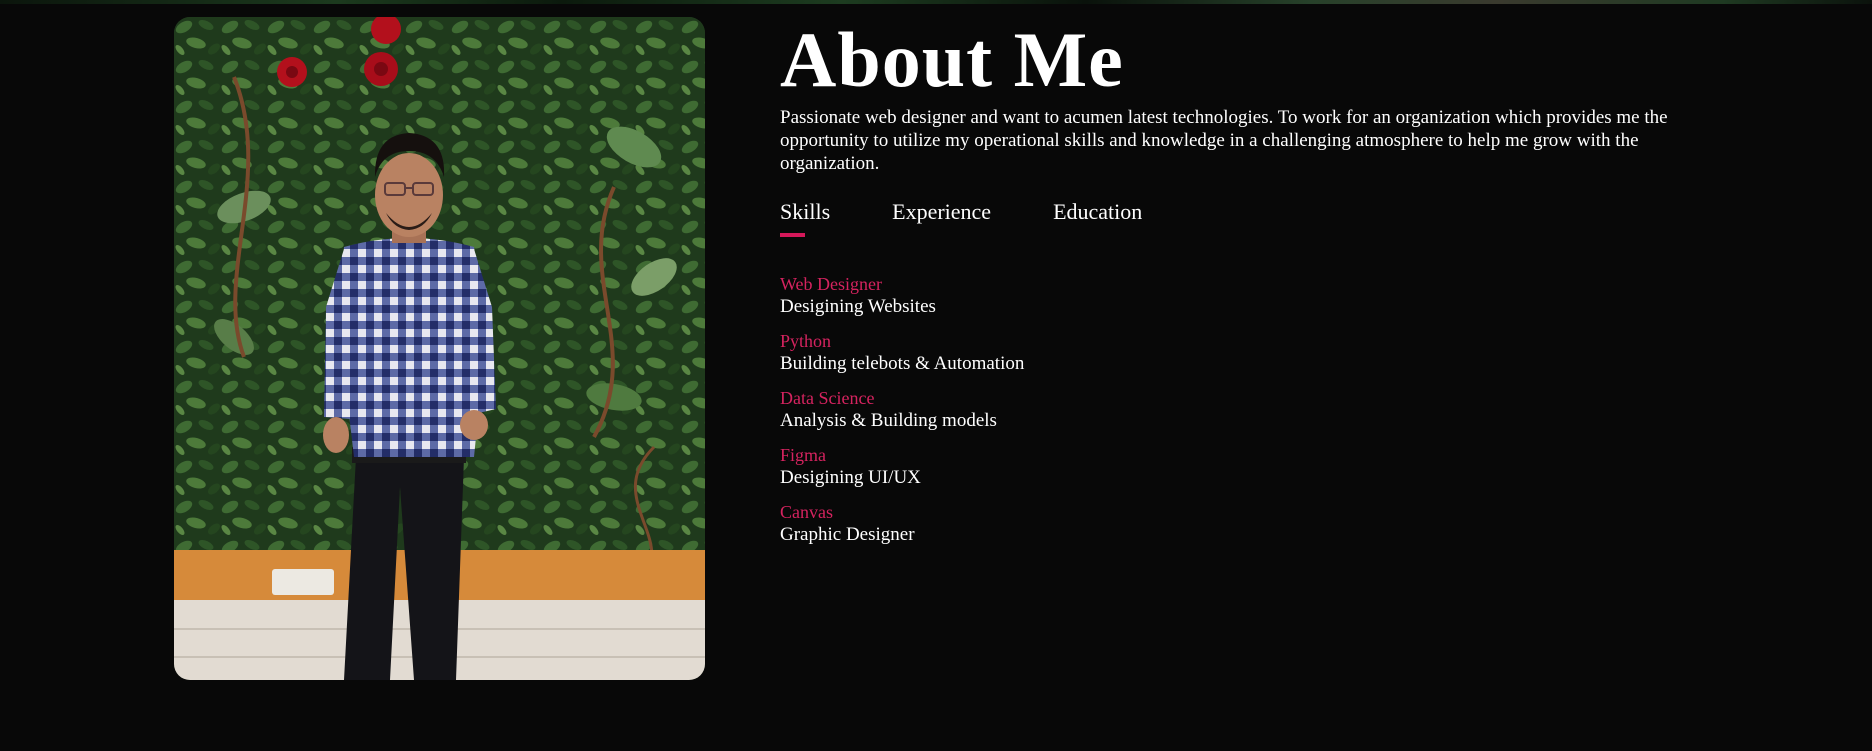  I want to click on skill-description: Desigining UI/UX, so click(850, 477).